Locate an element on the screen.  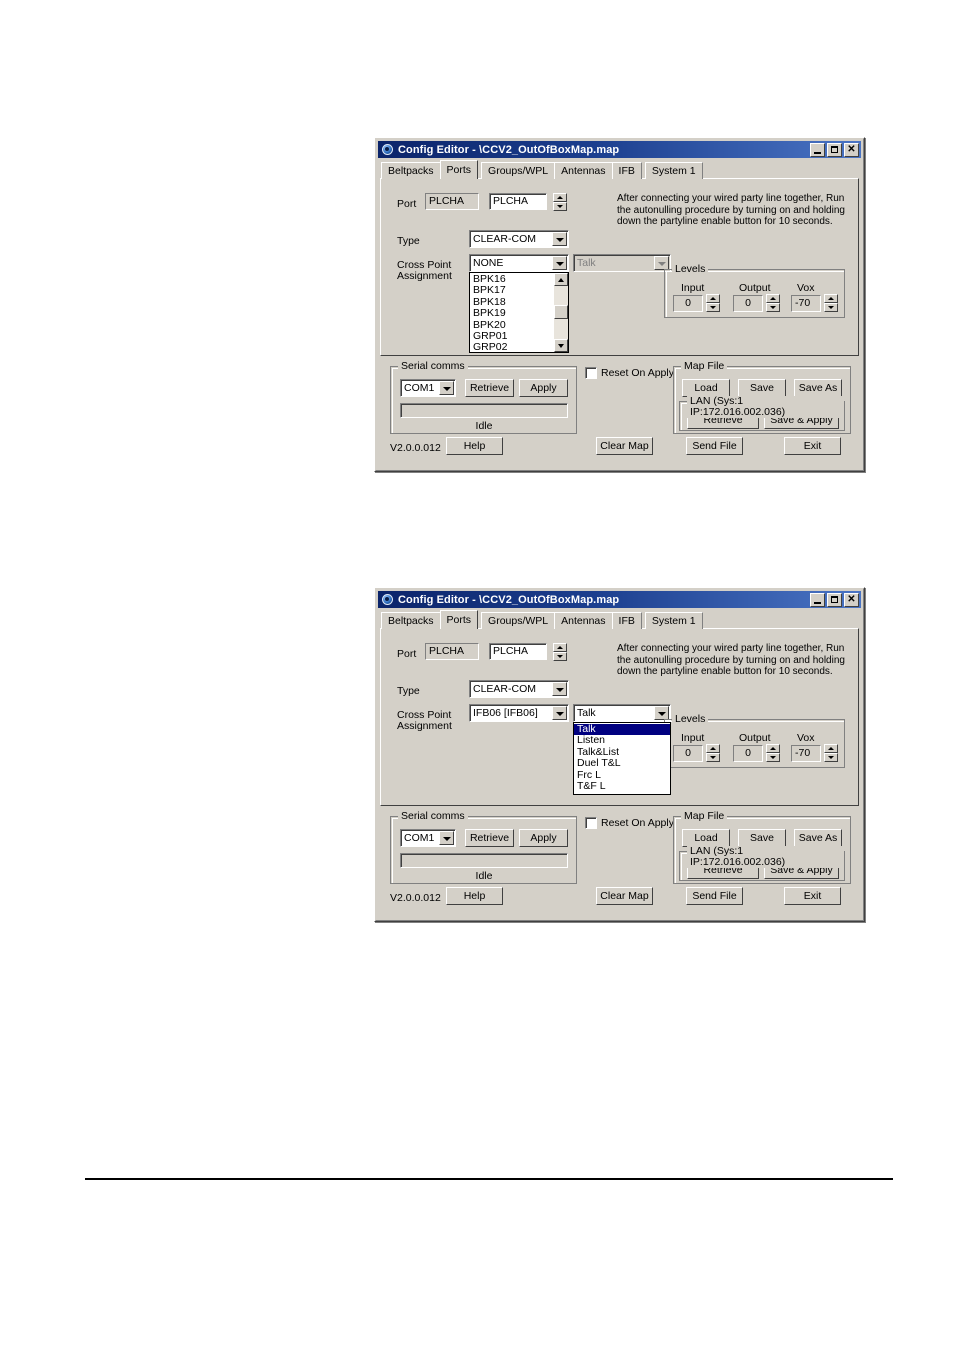
scroll-up-icon is located at coordinates (561, 279).